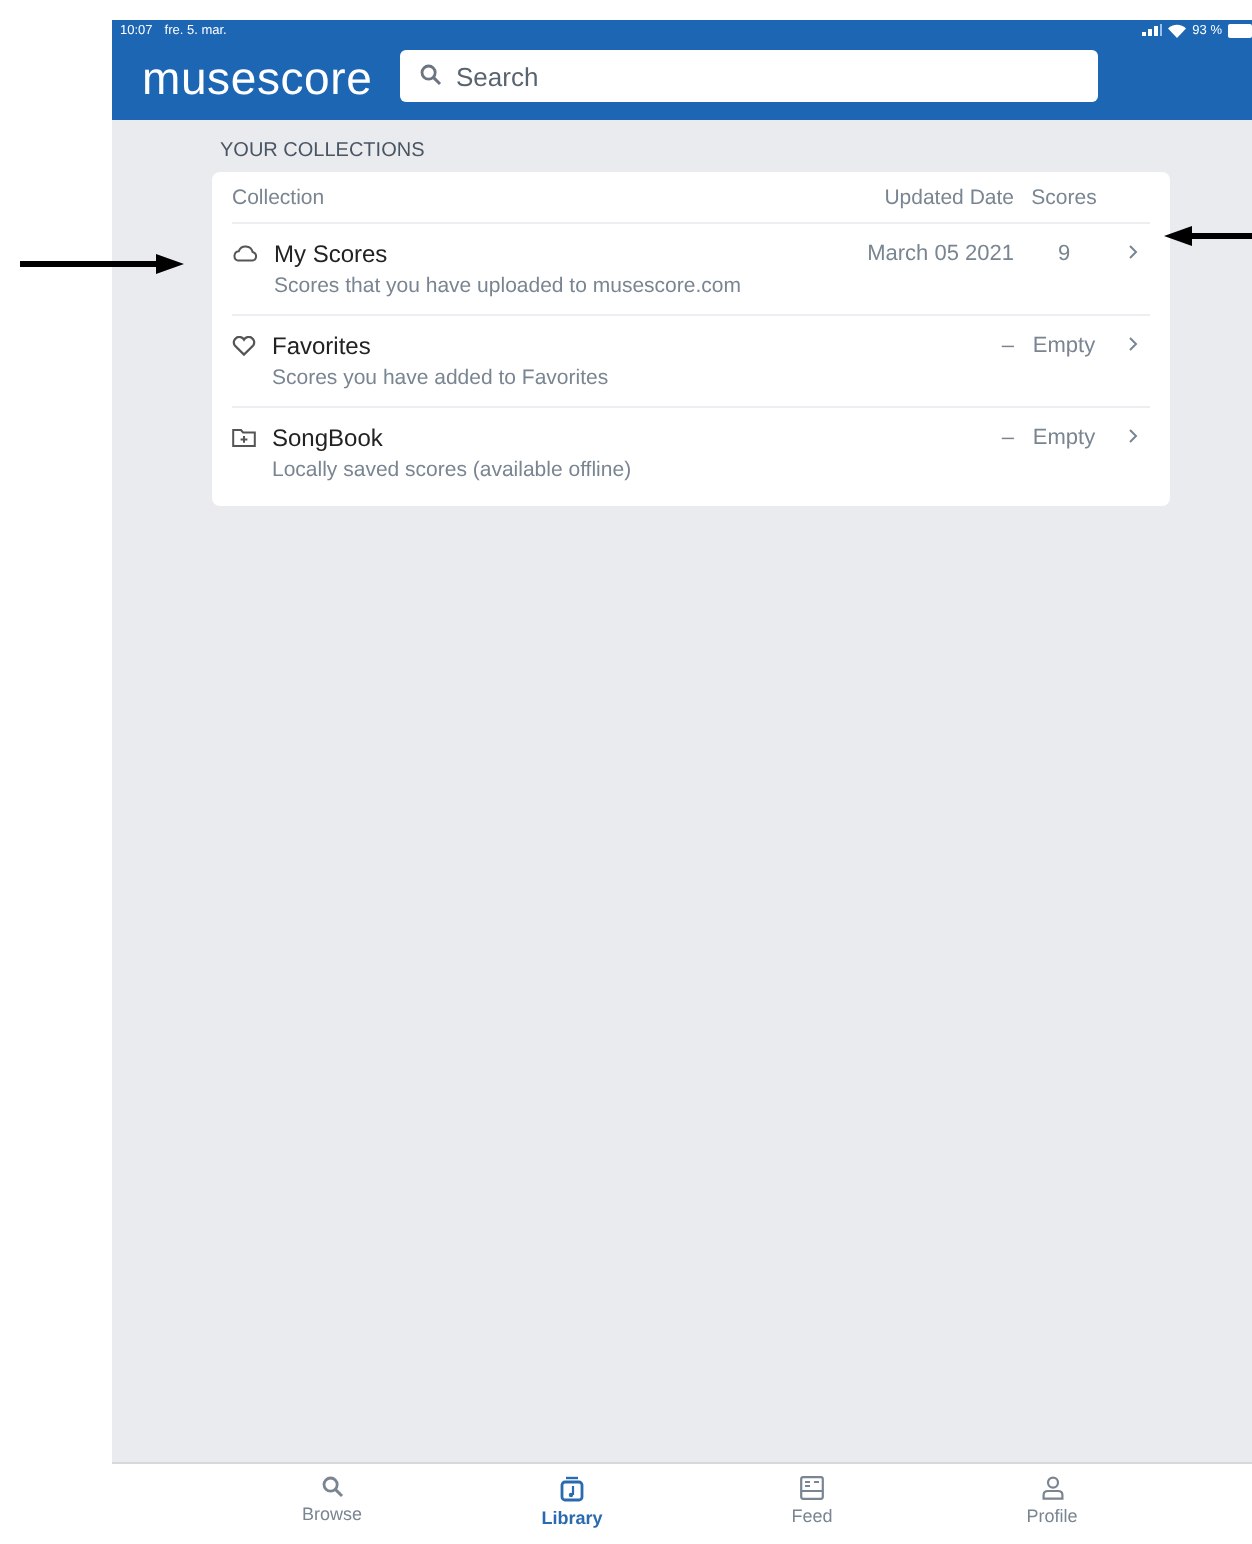 This screenshot has width=1252, height=1544. What do you see at coordinates (1152, 30) in the screenshot?
I see `signal-icon` at bounding box center [1152, 30].